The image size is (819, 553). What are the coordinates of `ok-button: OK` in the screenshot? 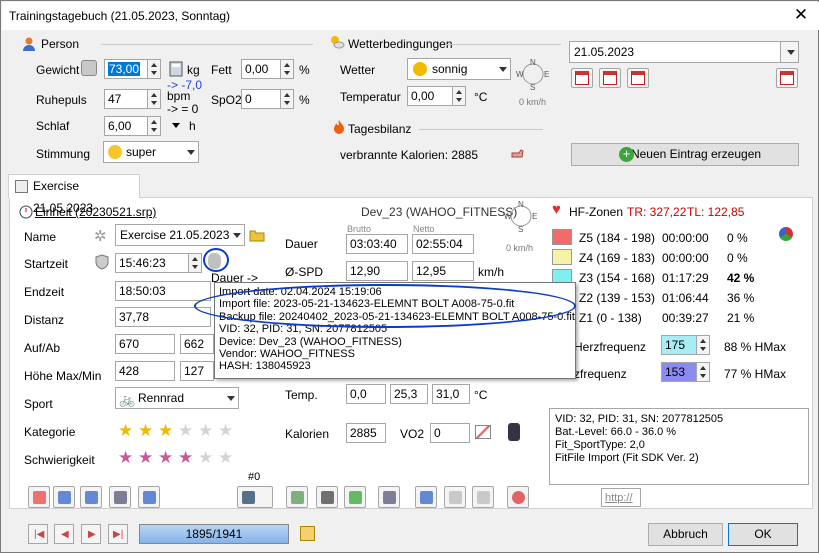 It's located at (763, 534).